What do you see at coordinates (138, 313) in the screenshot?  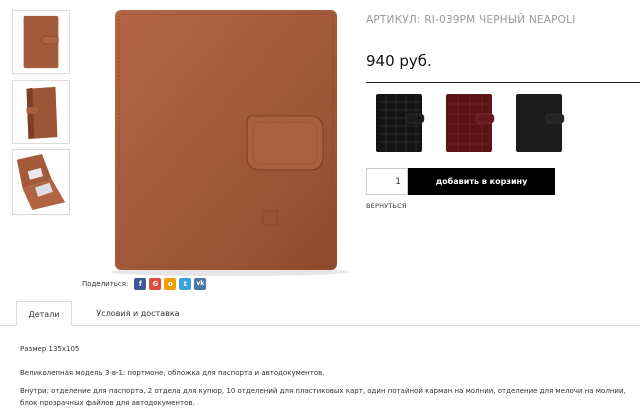 I see `tab-delivery: Условия и доставка` at bounding box center [138, 313].